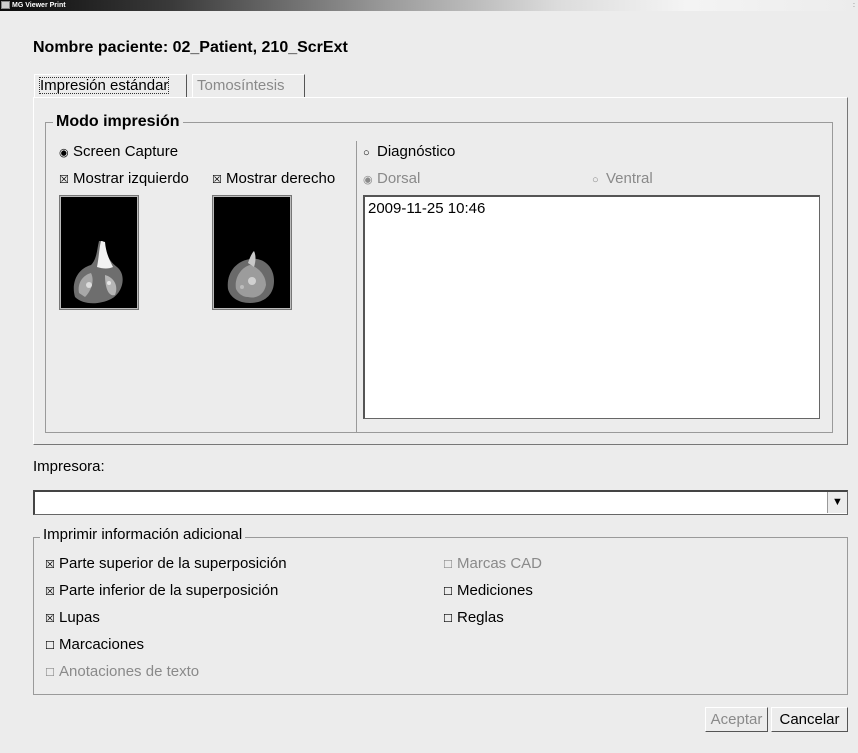 Image resolution: width=858 pixels, height=753 pixels. I want to click on option-label: Parte inferior de la superposición, so click(169, 590).